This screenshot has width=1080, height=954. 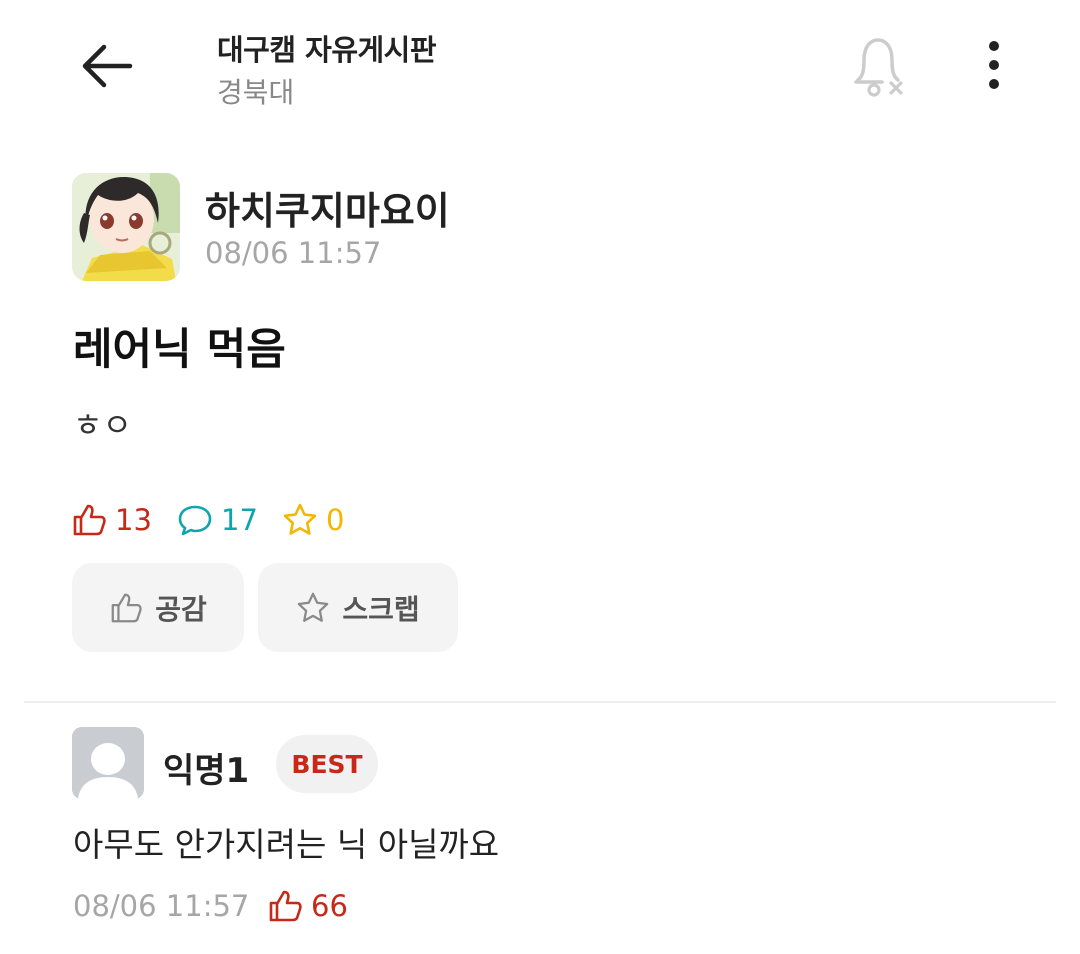 What do you see at coordinates (329, 906) in the screenshot?
I see `comment-like-count: 66` at bounding box center [329, 906].